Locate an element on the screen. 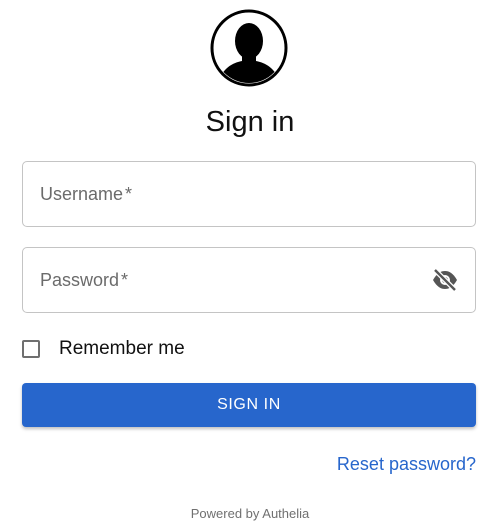  page-title: Sign in is located at coordinates (250, 122).